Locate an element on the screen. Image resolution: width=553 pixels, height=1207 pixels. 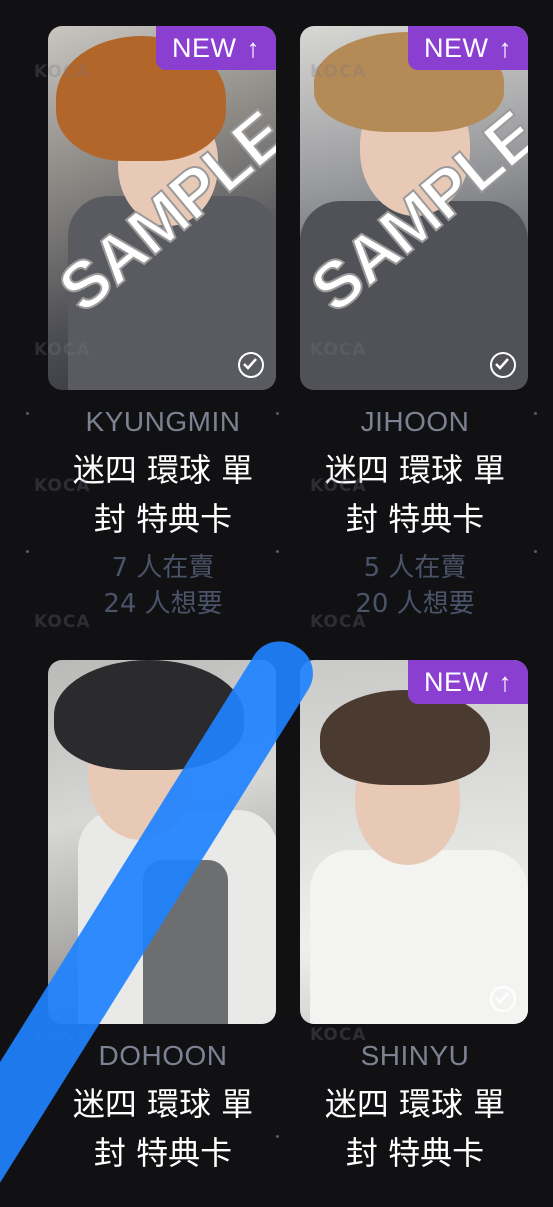
selling-count: 5 人在賣 is located at coordinates (415, 568).